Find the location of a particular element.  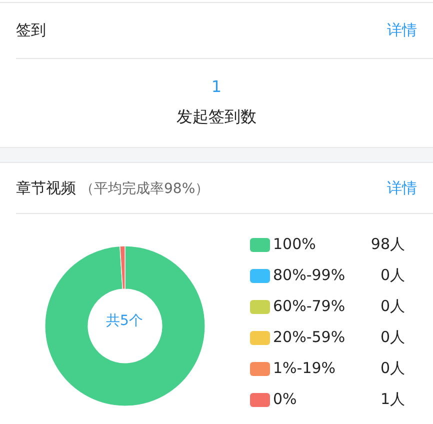

signin-count-label: 发起签到数 is located at coordinates (216, 117).